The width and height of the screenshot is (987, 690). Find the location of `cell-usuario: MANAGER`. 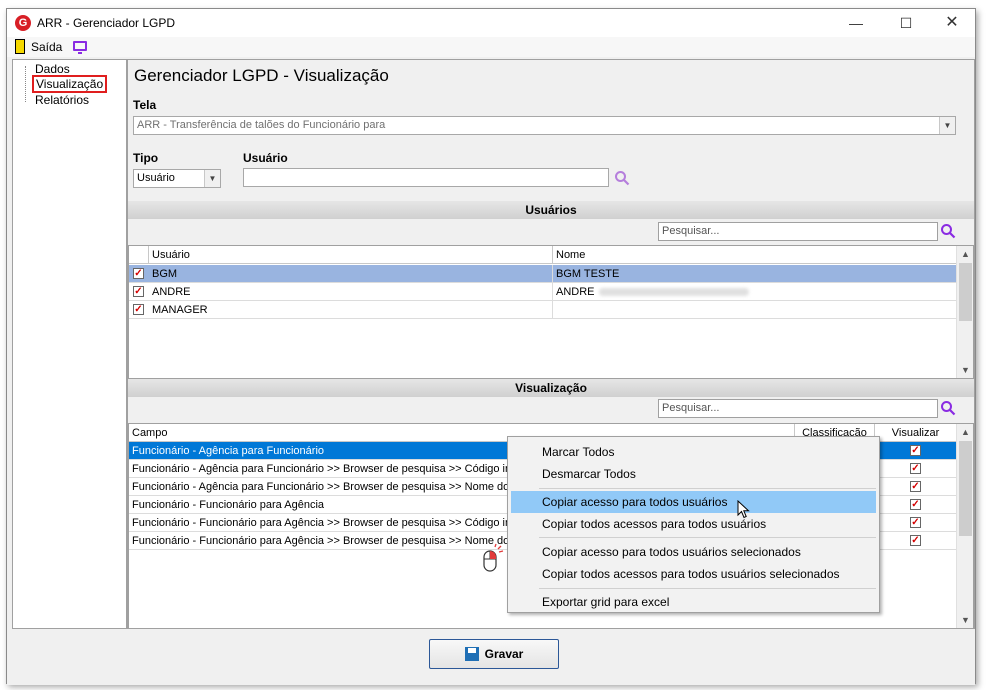

cell-usuario: MANAGER is located at coordinates (351, 310).